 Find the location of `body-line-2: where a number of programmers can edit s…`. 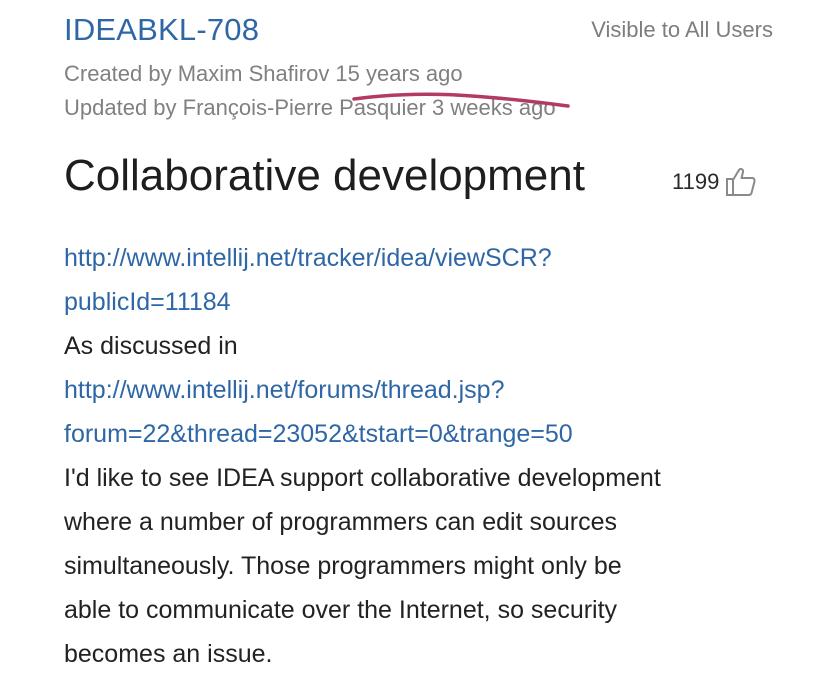

body-line-2: where a number of programmers can edit s… is located at coordinates (341, 522).